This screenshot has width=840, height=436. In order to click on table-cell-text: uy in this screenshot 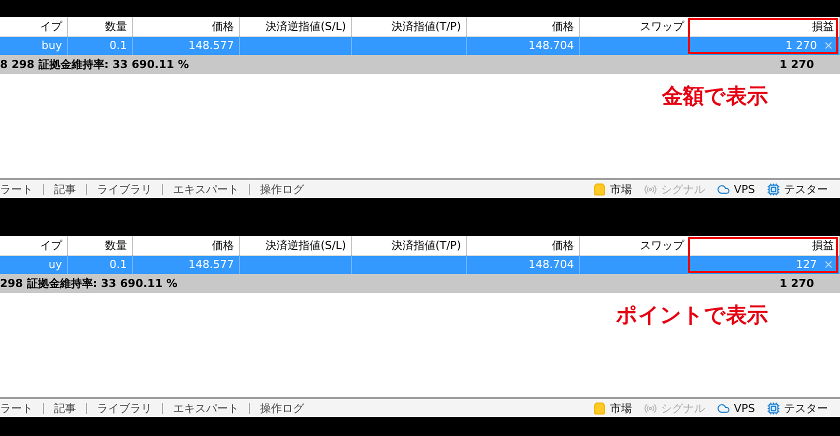, I will do `click(55, 265)`.